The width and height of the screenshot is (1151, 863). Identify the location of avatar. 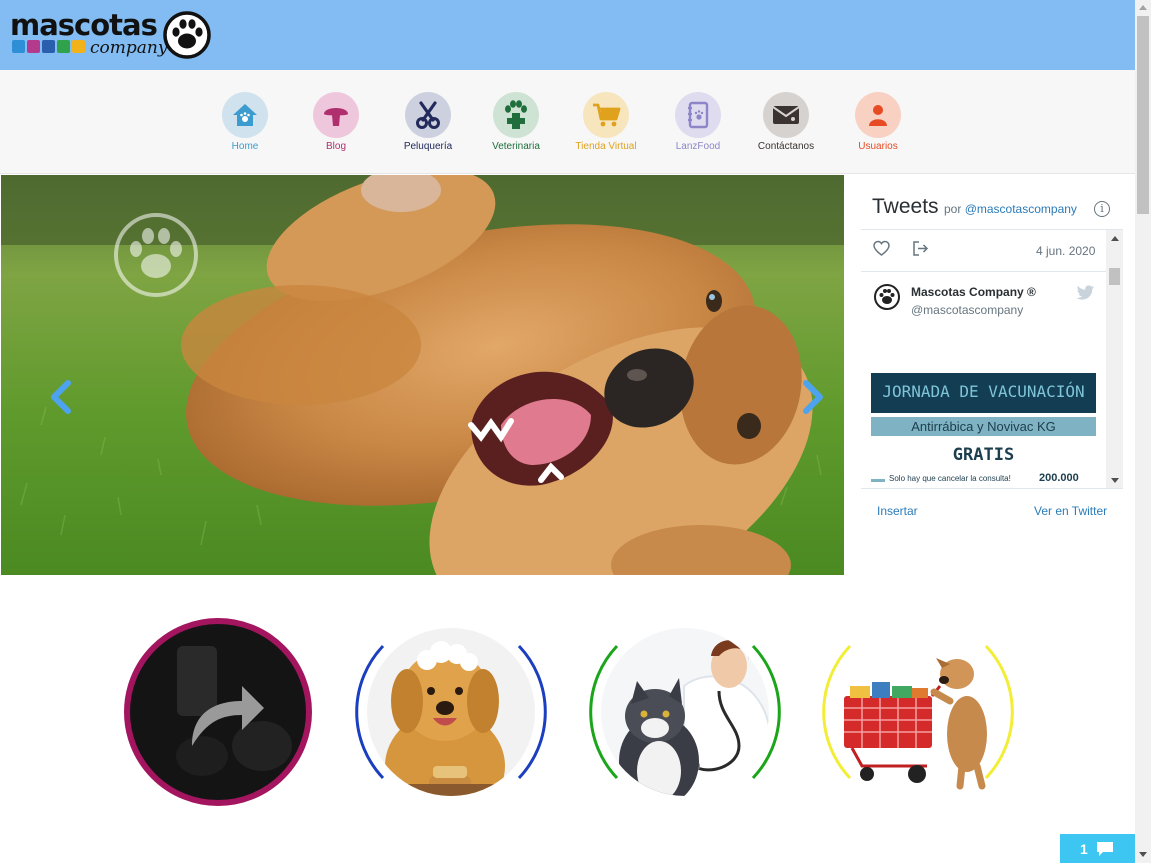
(887, 297).